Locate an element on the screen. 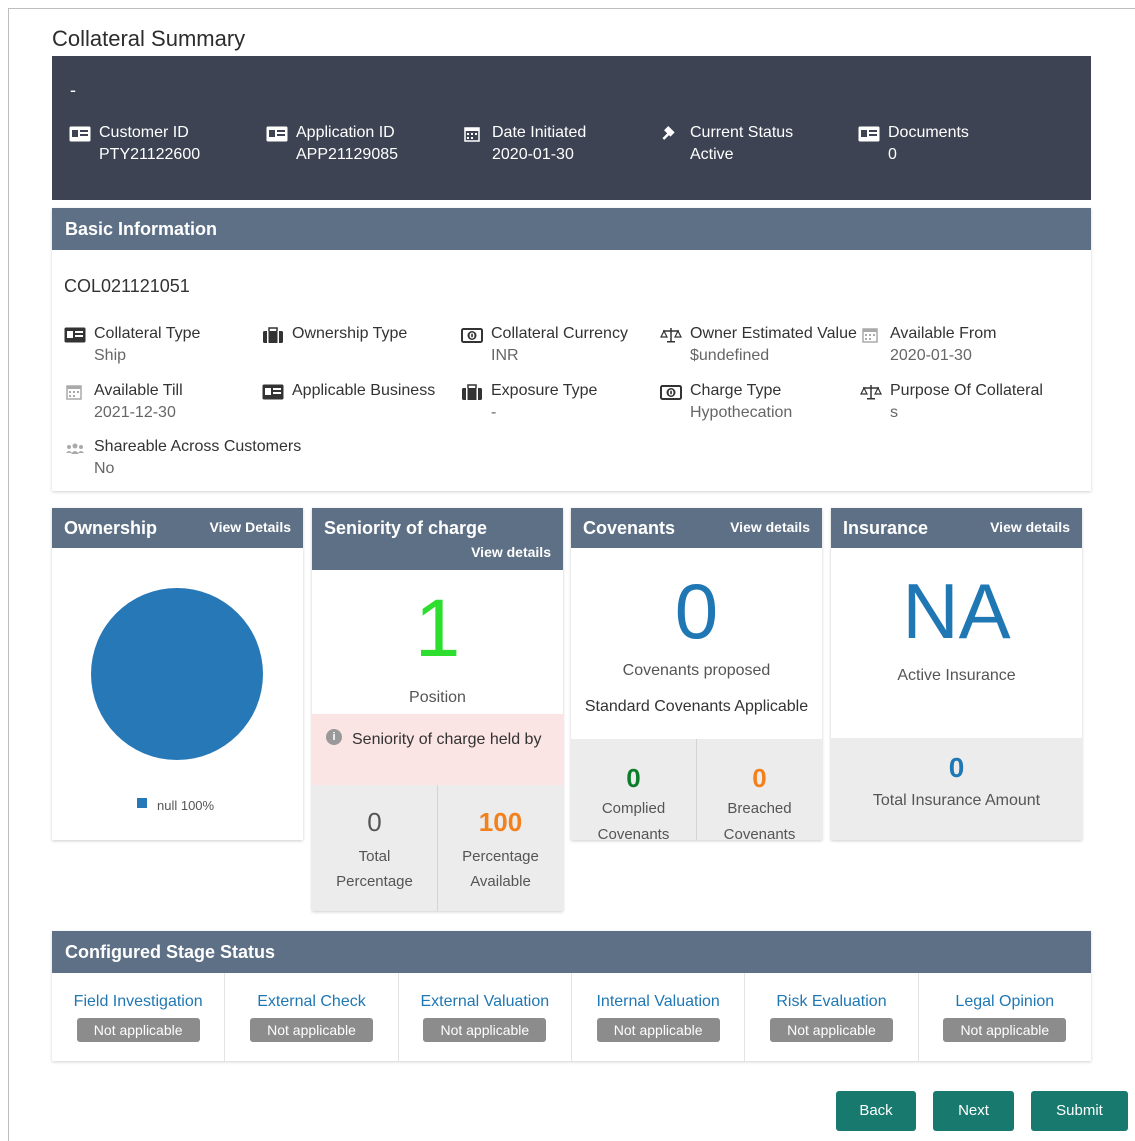  active-insurance-label: Active Insurance is located at coordinates (956, 675).